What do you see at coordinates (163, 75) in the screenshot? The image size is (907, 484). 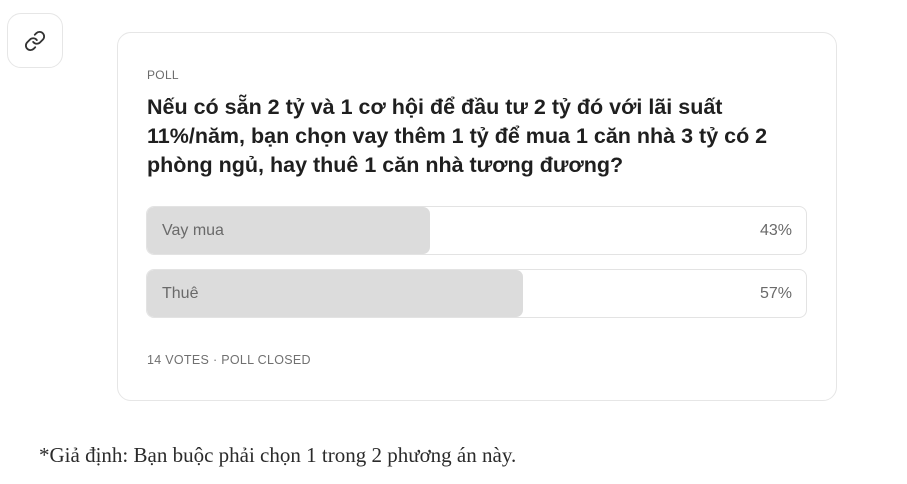 I see `poll-label: POLL` at bounding box center [163, 75].